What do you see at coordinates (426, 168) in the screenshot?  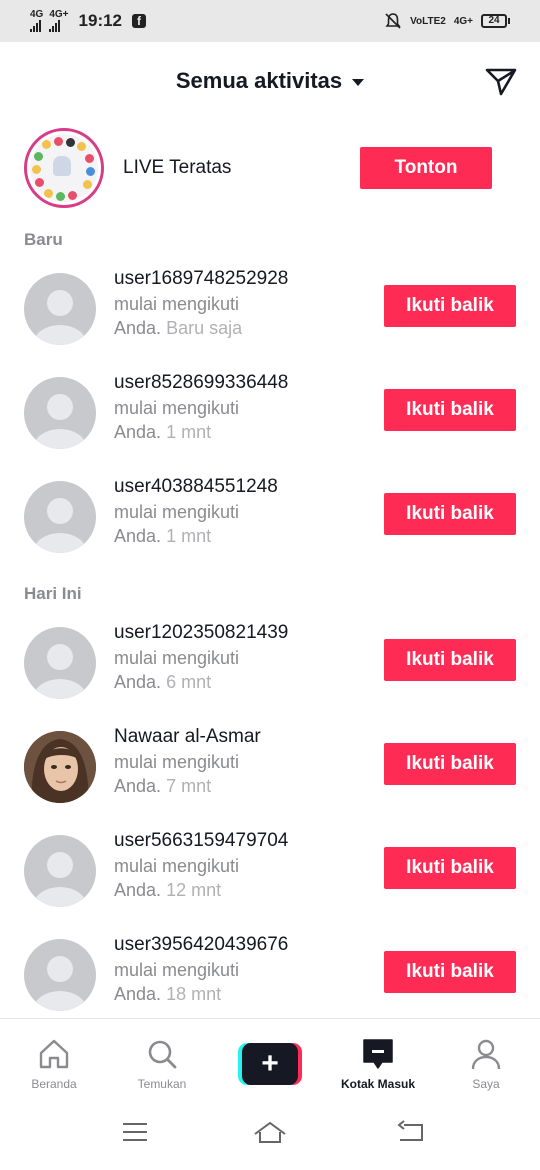 I see `watch-button: Tonton` at bounding box center [426, 168].